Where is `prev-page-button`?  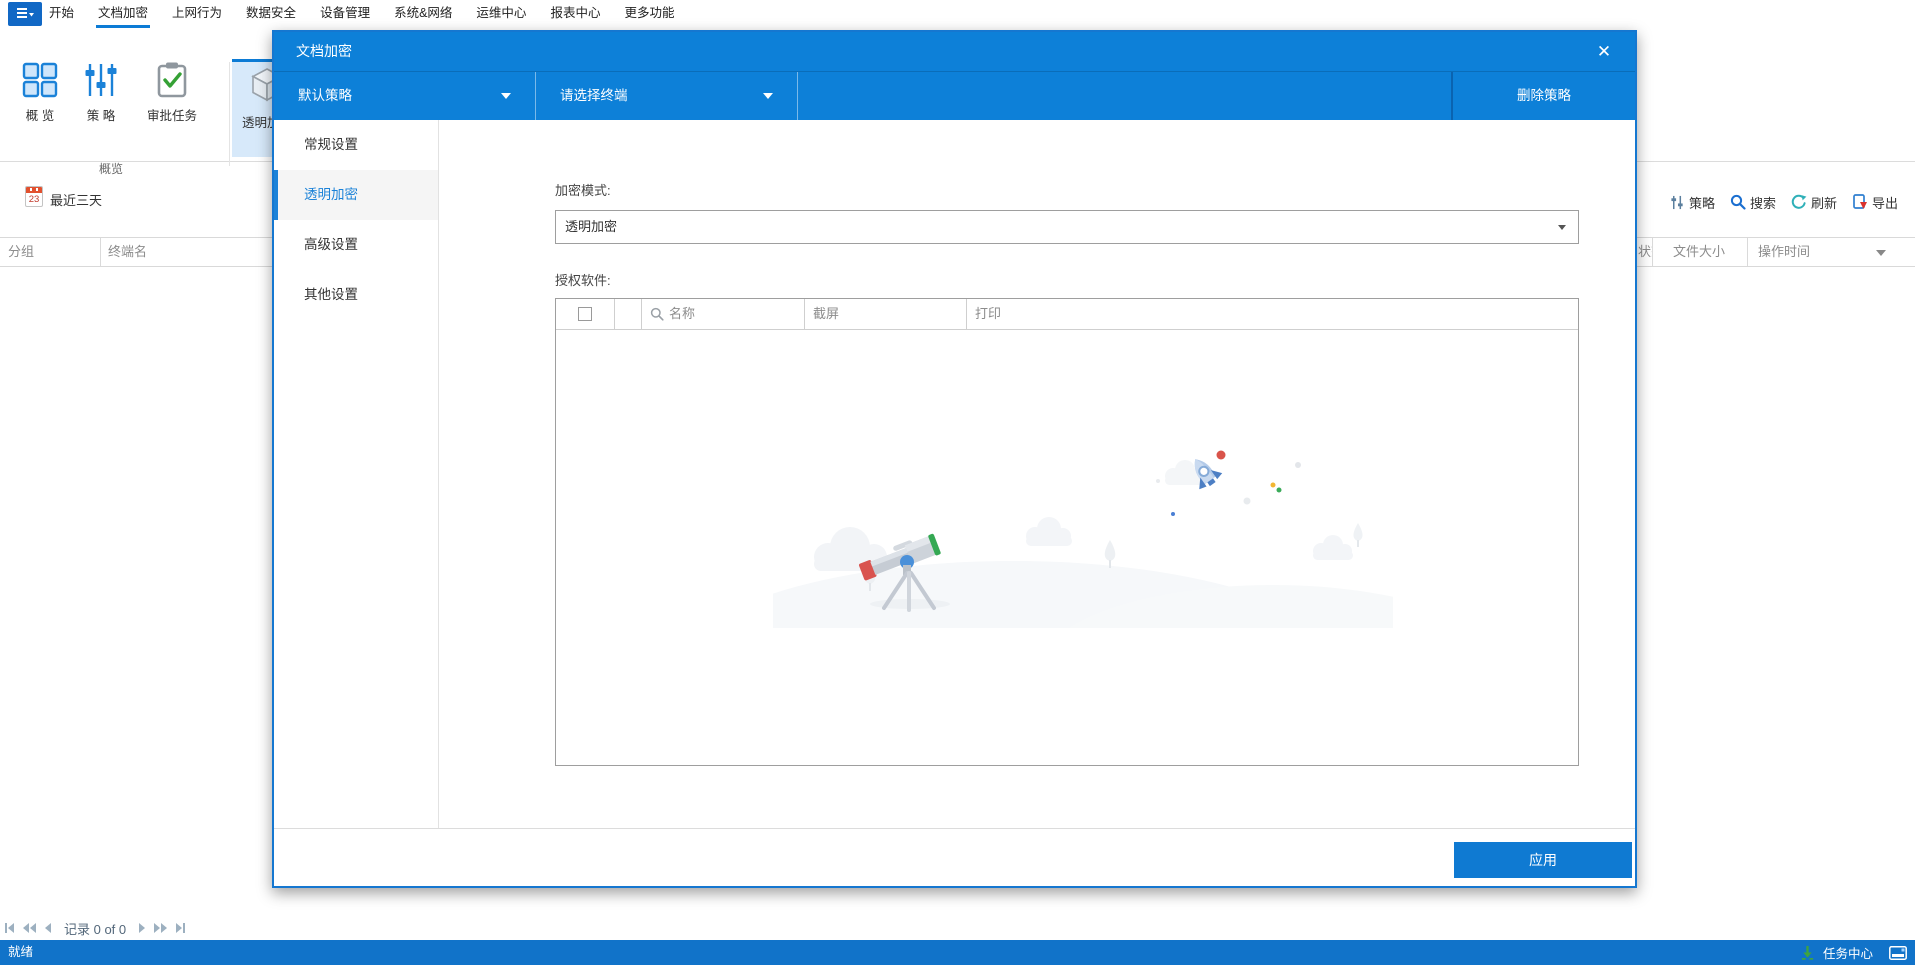 prev-page-button is located at coordinates (48, 928).